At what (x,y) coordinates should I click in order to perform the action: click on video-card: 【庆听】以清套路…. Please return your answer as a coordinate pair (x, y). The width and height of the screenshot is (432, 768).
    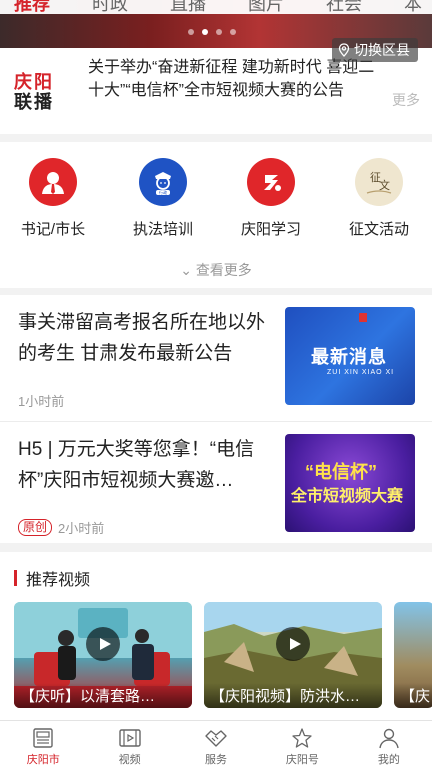
    Looking at the image, I should click on (103, 655).